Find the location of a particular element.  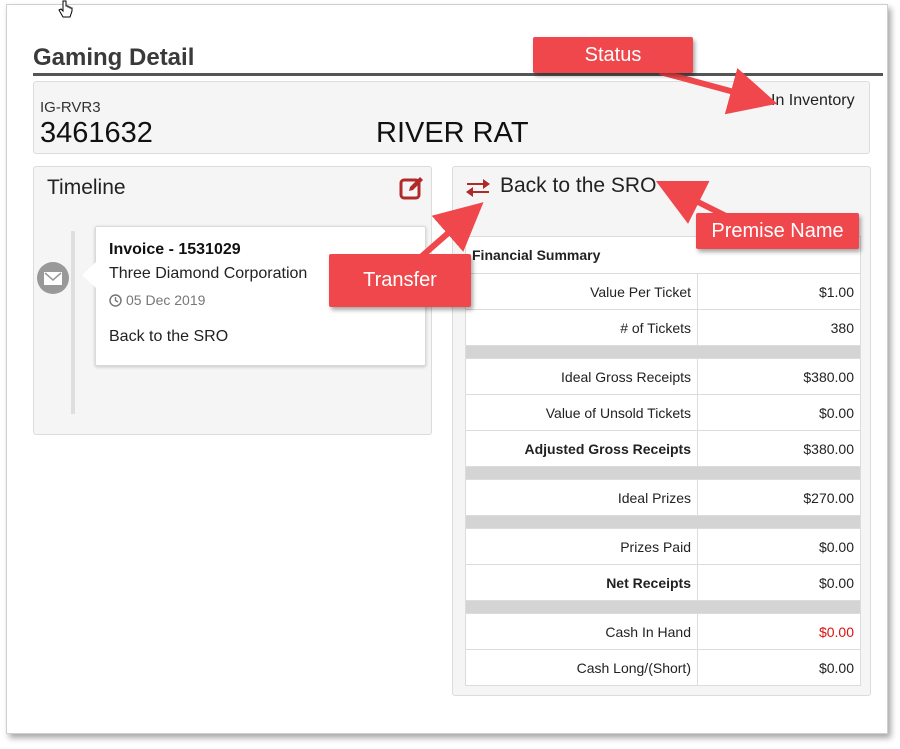

table-row: Value Per Ticket $1.00 is located at coordinates (663, 291).